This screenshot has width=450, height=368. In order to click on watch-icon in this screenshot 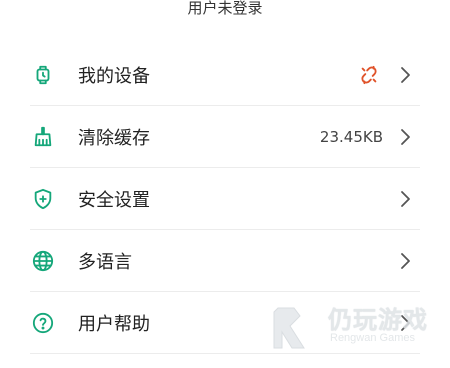, I will do `click(43, 75)`.